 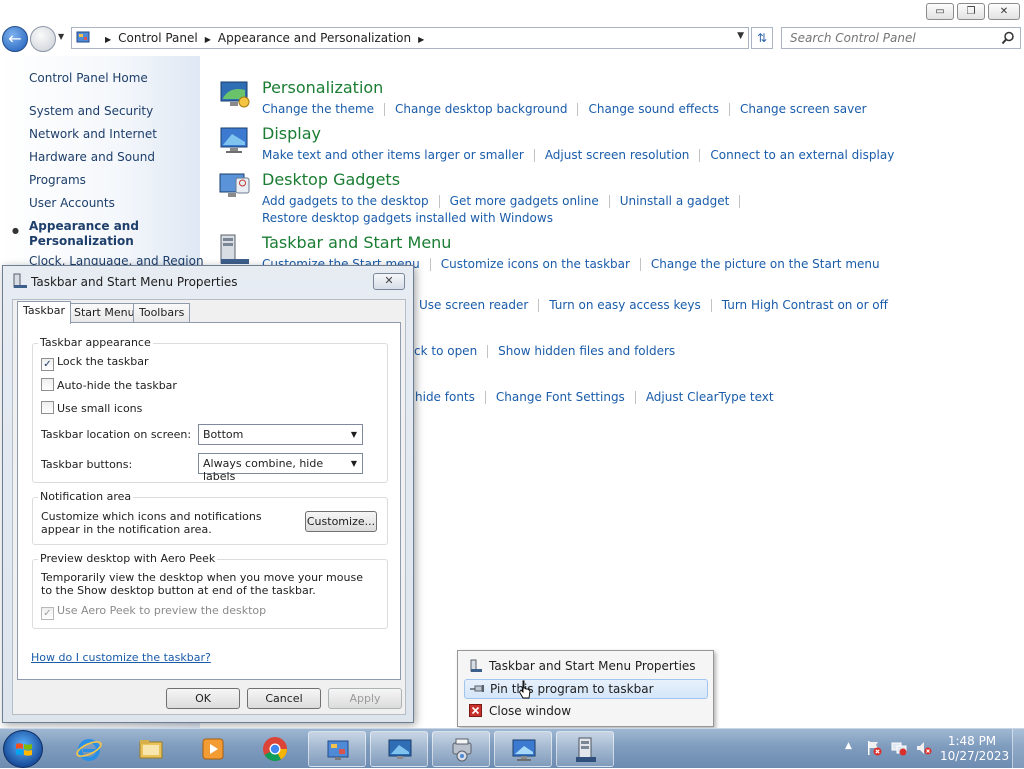 What do you see at coordinates (23, 749) in the screenshot?
I see `start-button` at bounding box center [23, 749].